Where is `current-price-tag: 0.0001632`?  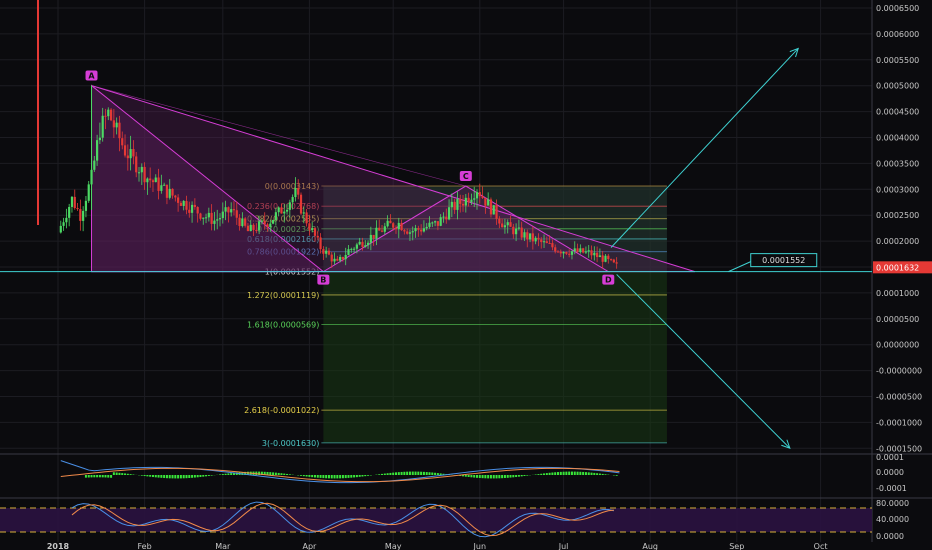
current-price-tag: 0.0001632 is located at coordinates (902, 267).